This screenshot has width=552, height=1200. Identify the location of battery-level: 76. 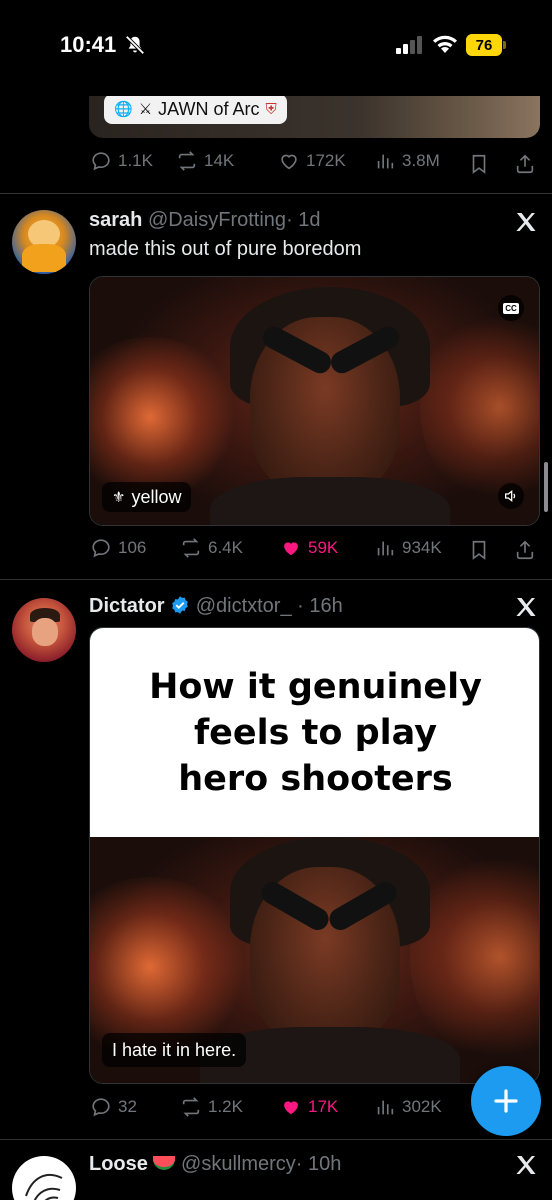
(484, 45).